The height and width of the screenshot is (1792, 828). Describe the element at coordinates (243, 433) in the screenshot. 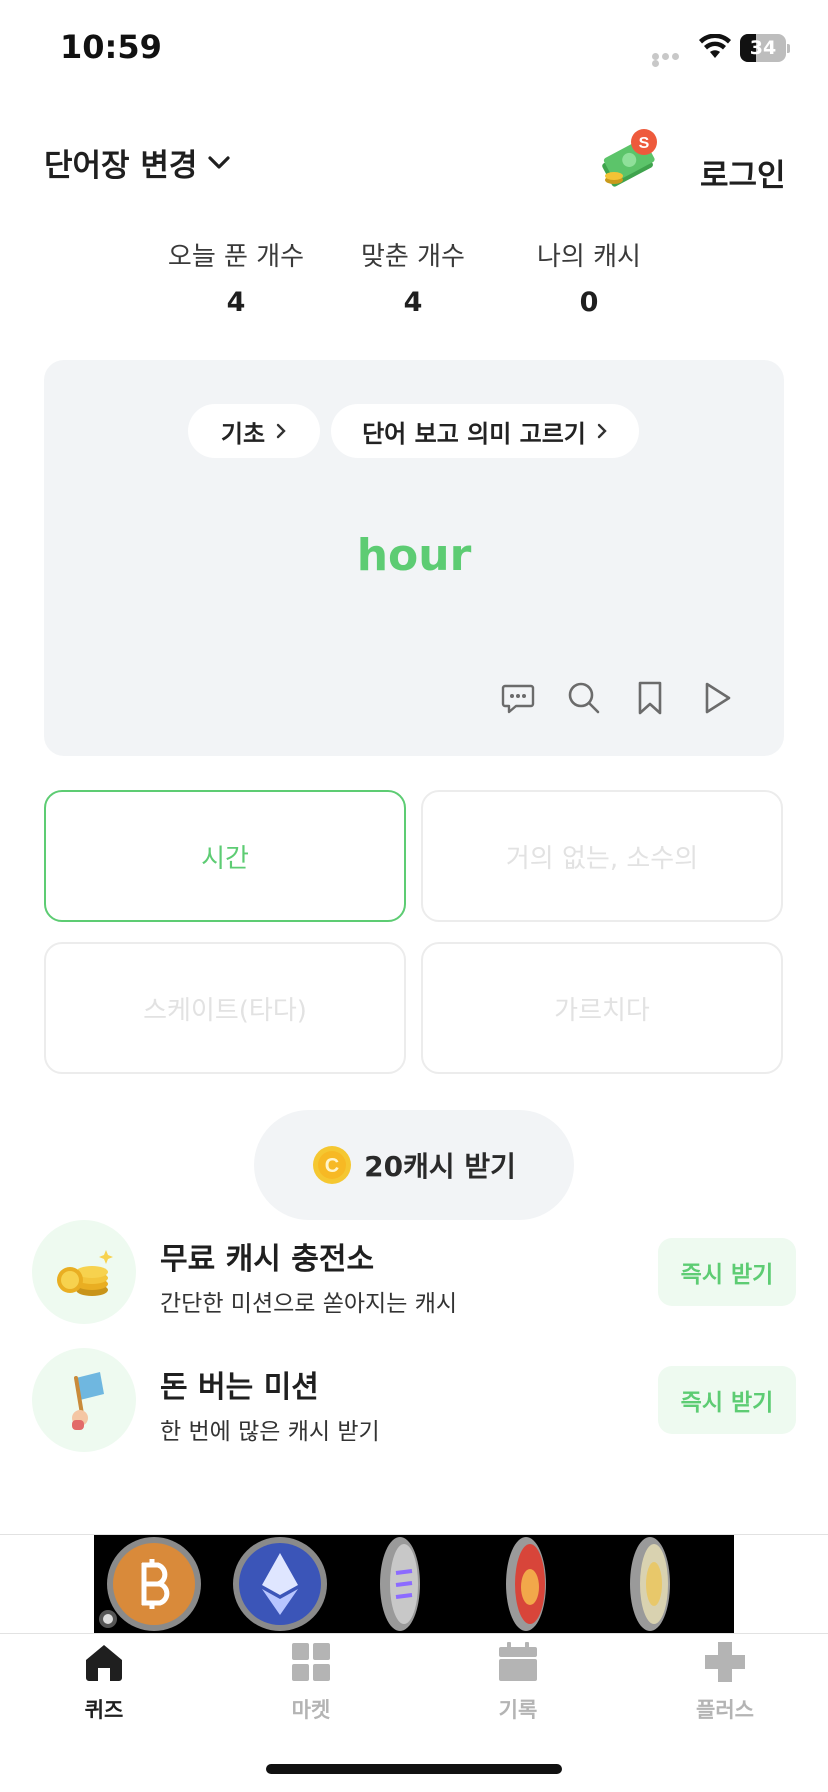

I see `level-chip-label: 기초` at that location.